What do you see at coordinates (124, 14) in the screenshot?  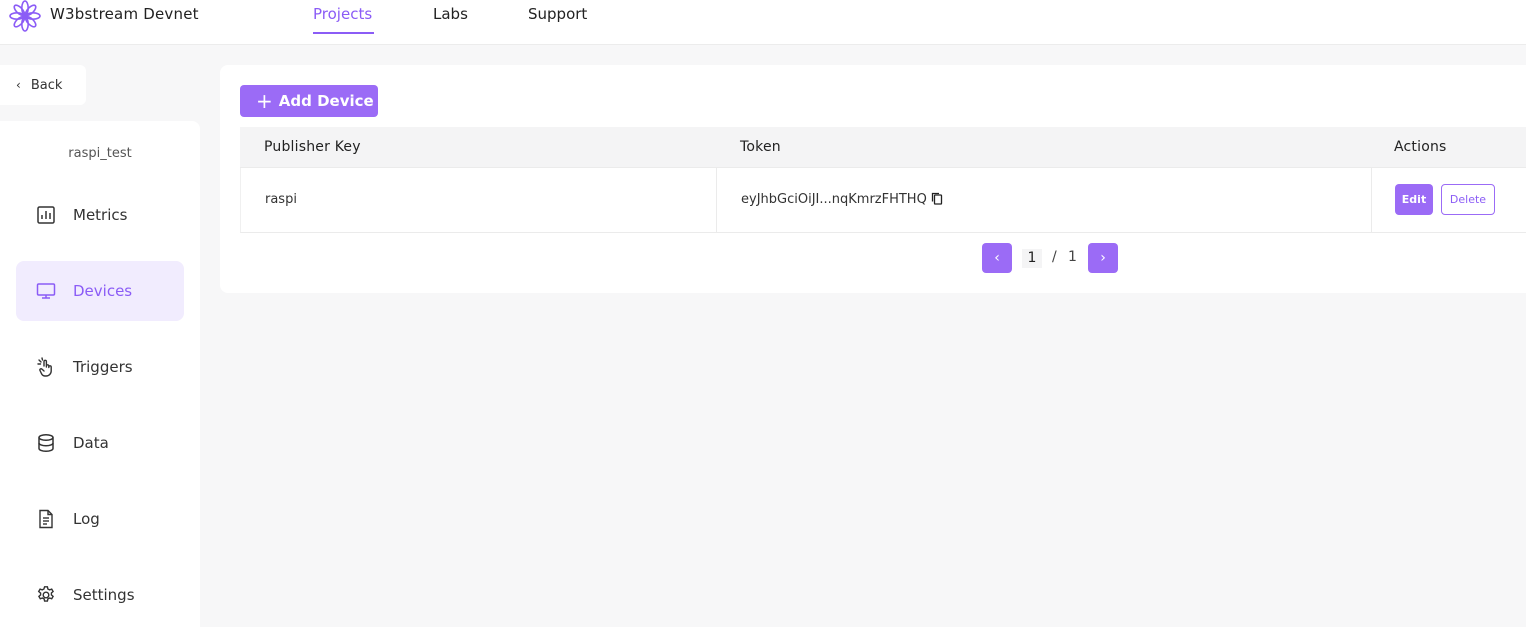 I see `brand-name: W3bstream Devnet` at bounding box center [124, 14].